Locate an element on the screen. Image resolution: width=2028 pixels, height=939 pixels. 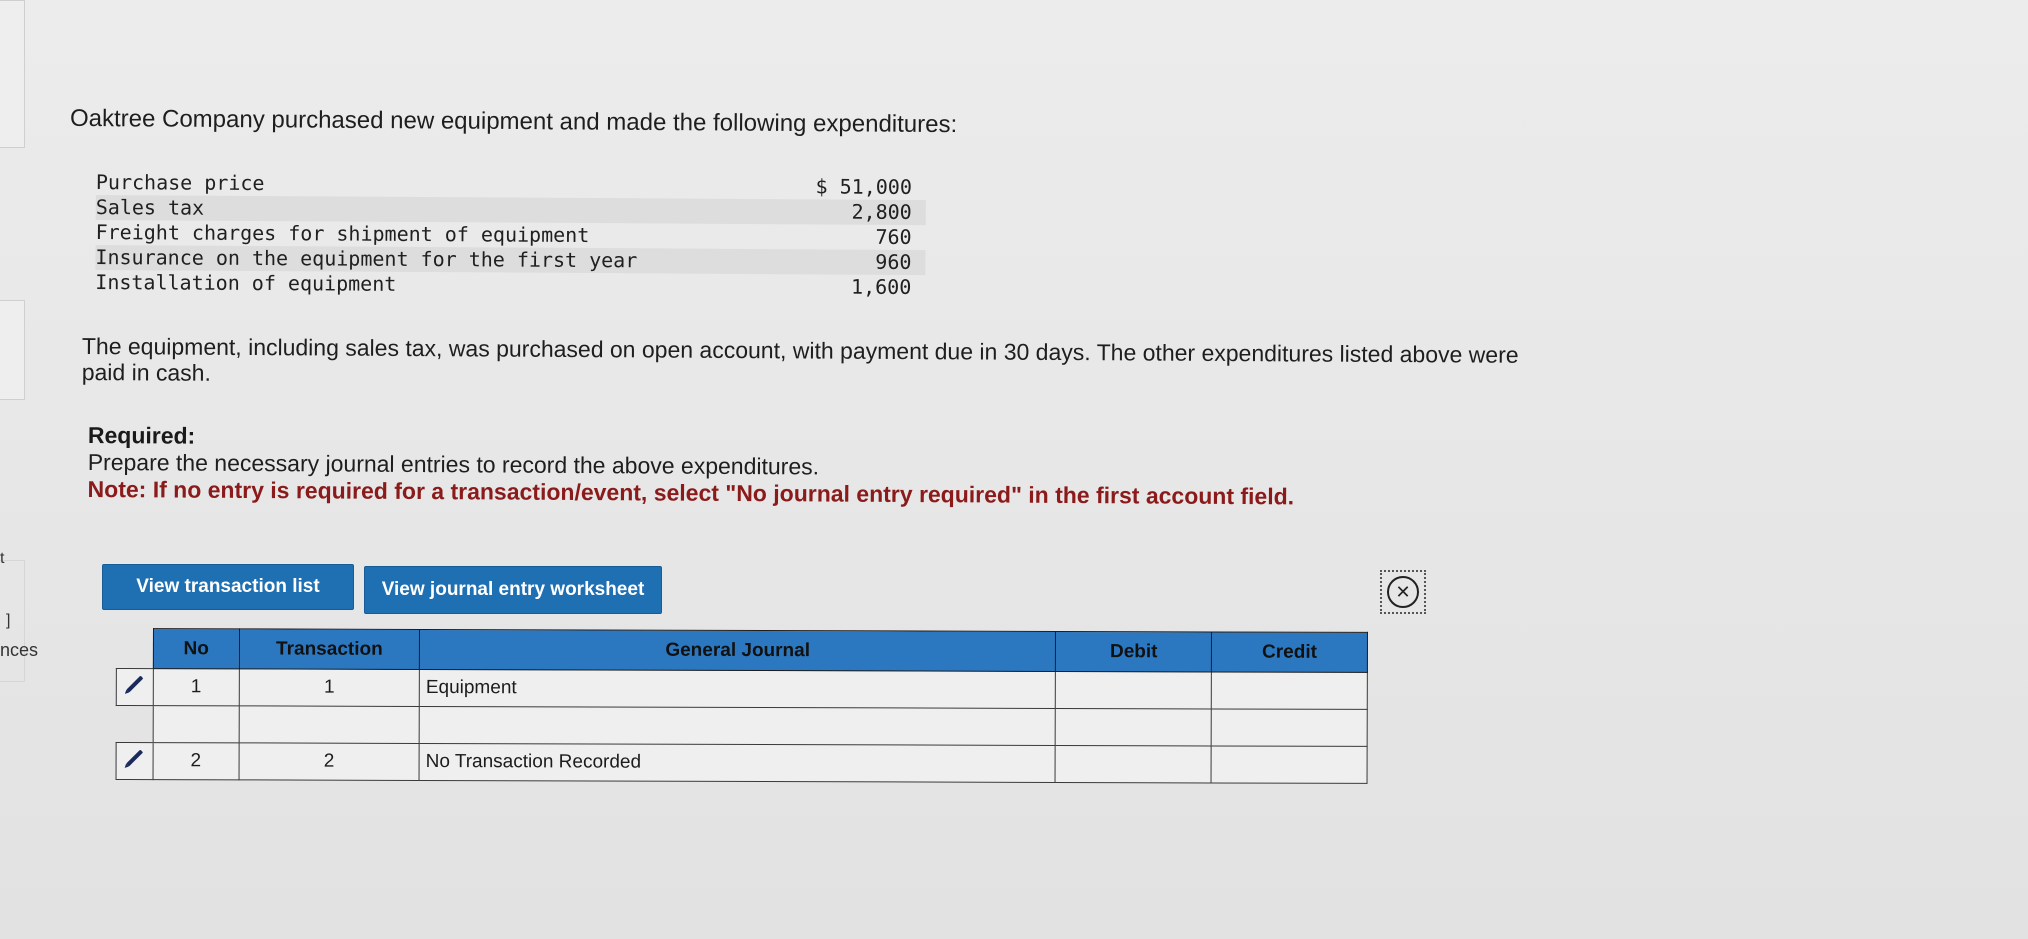
expenditure-amount: 760 is located at coordinates (893, 236).